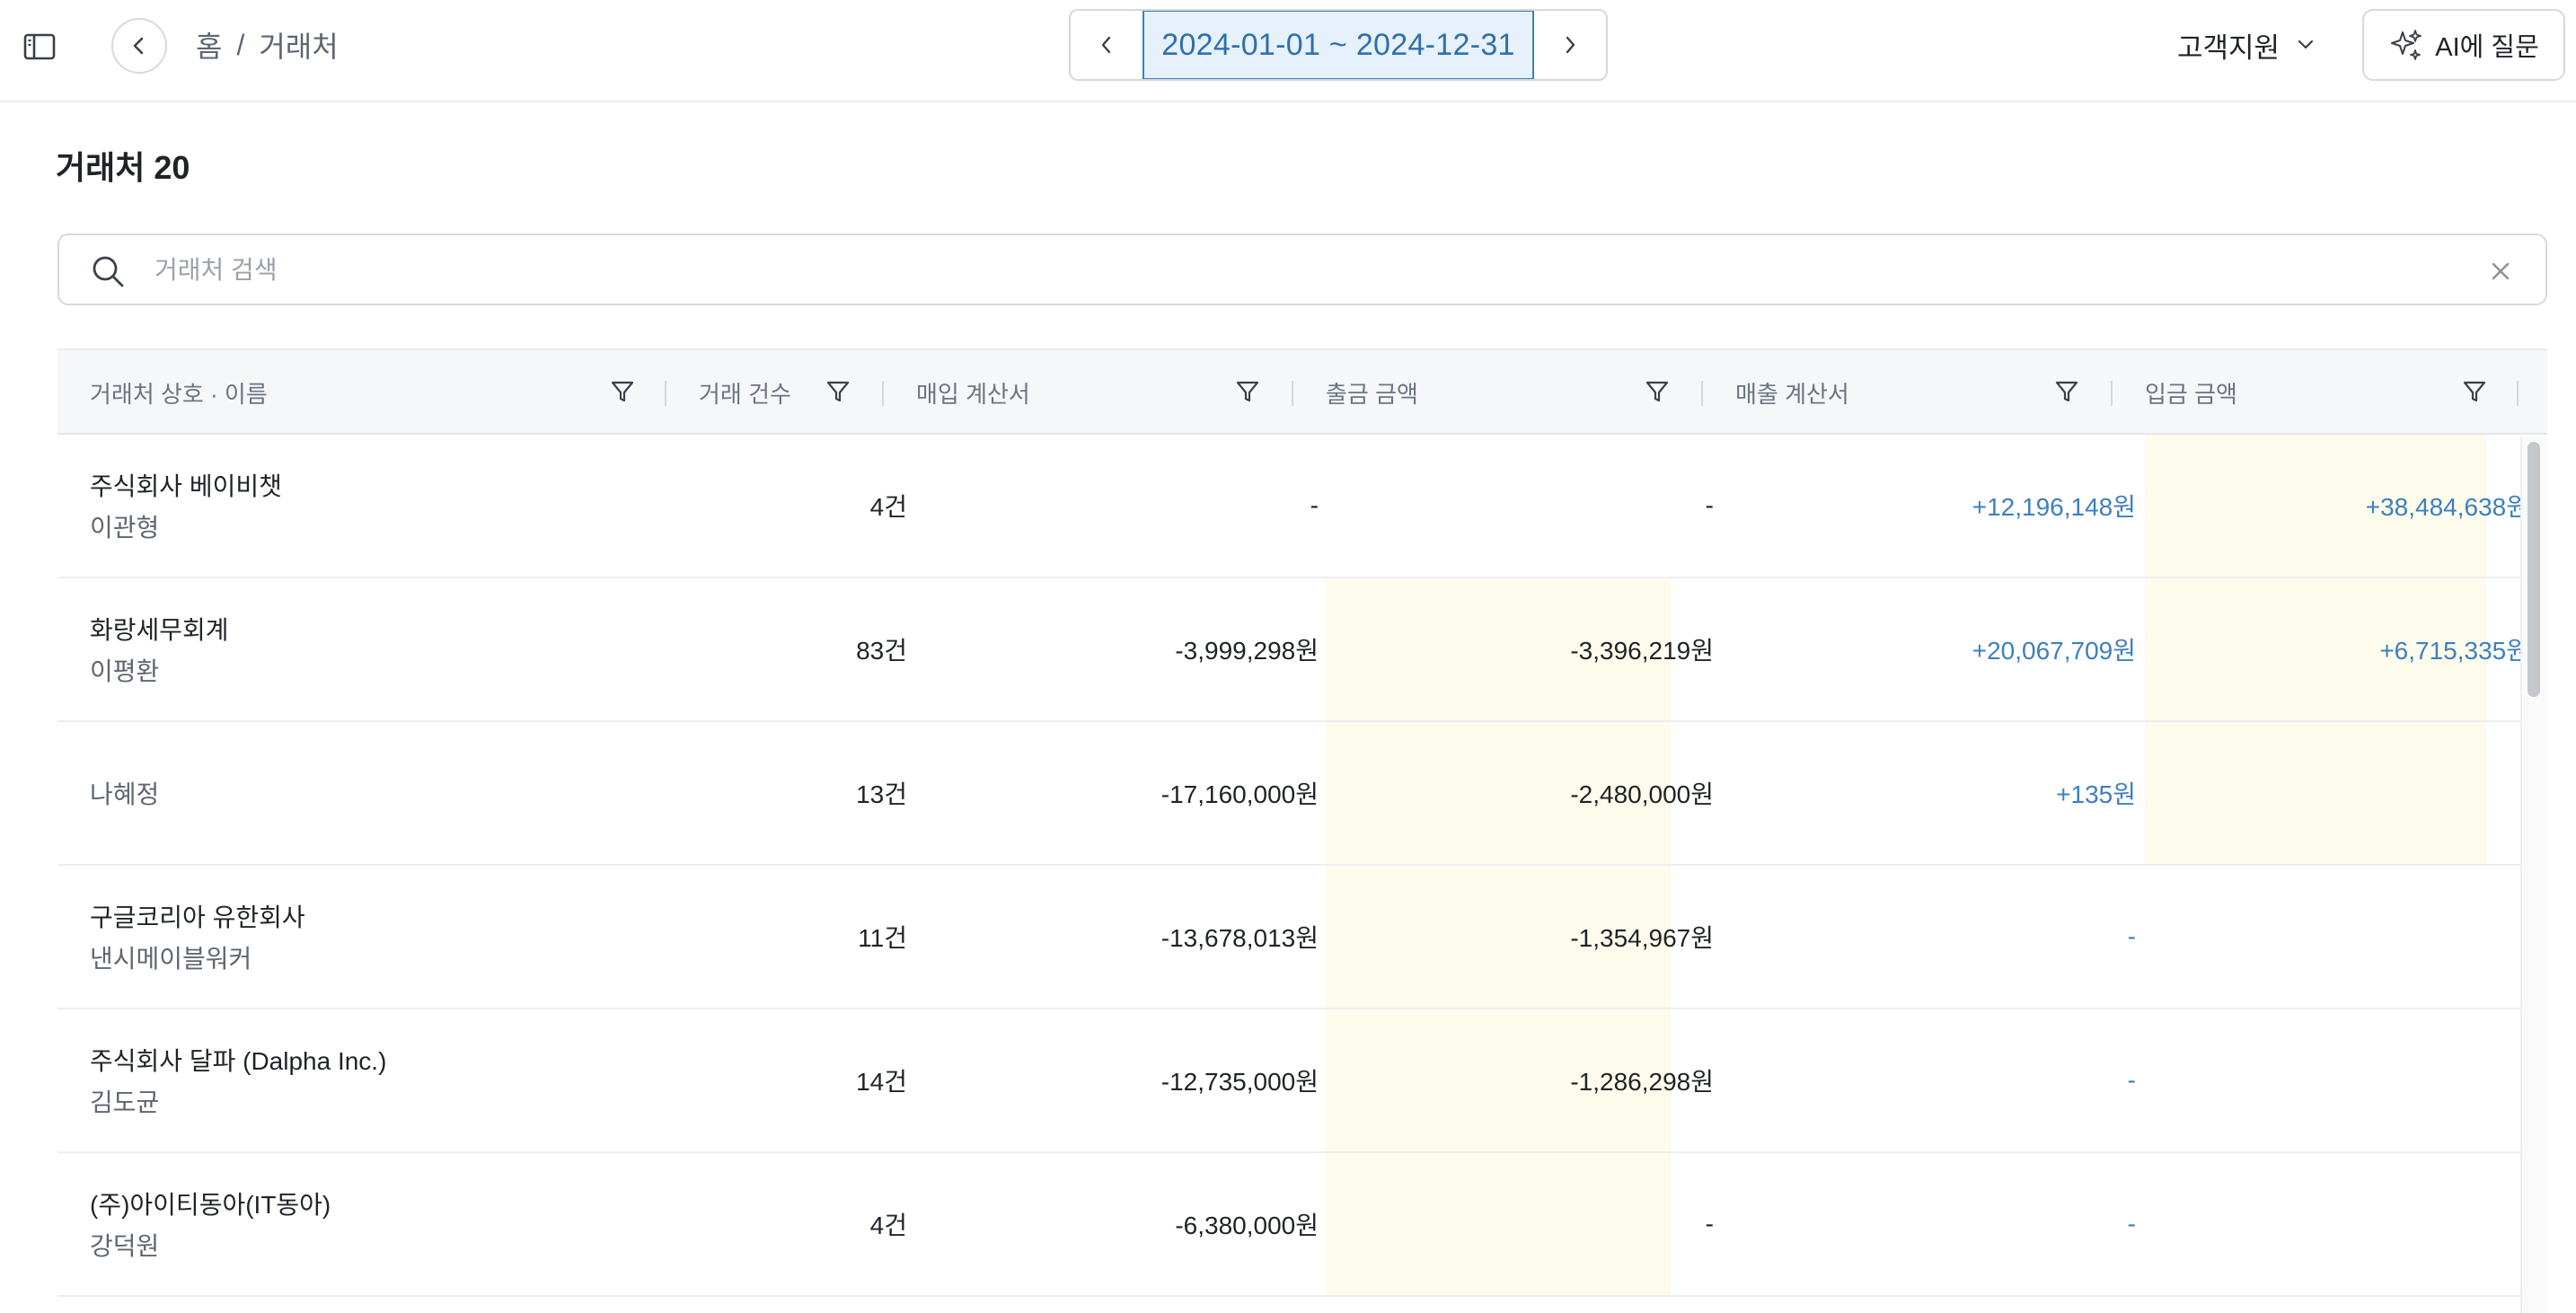 The image size is (2576, 1313). I want to click on column-header-purchase-invoice: 매입 계산서, so click(973, 392).